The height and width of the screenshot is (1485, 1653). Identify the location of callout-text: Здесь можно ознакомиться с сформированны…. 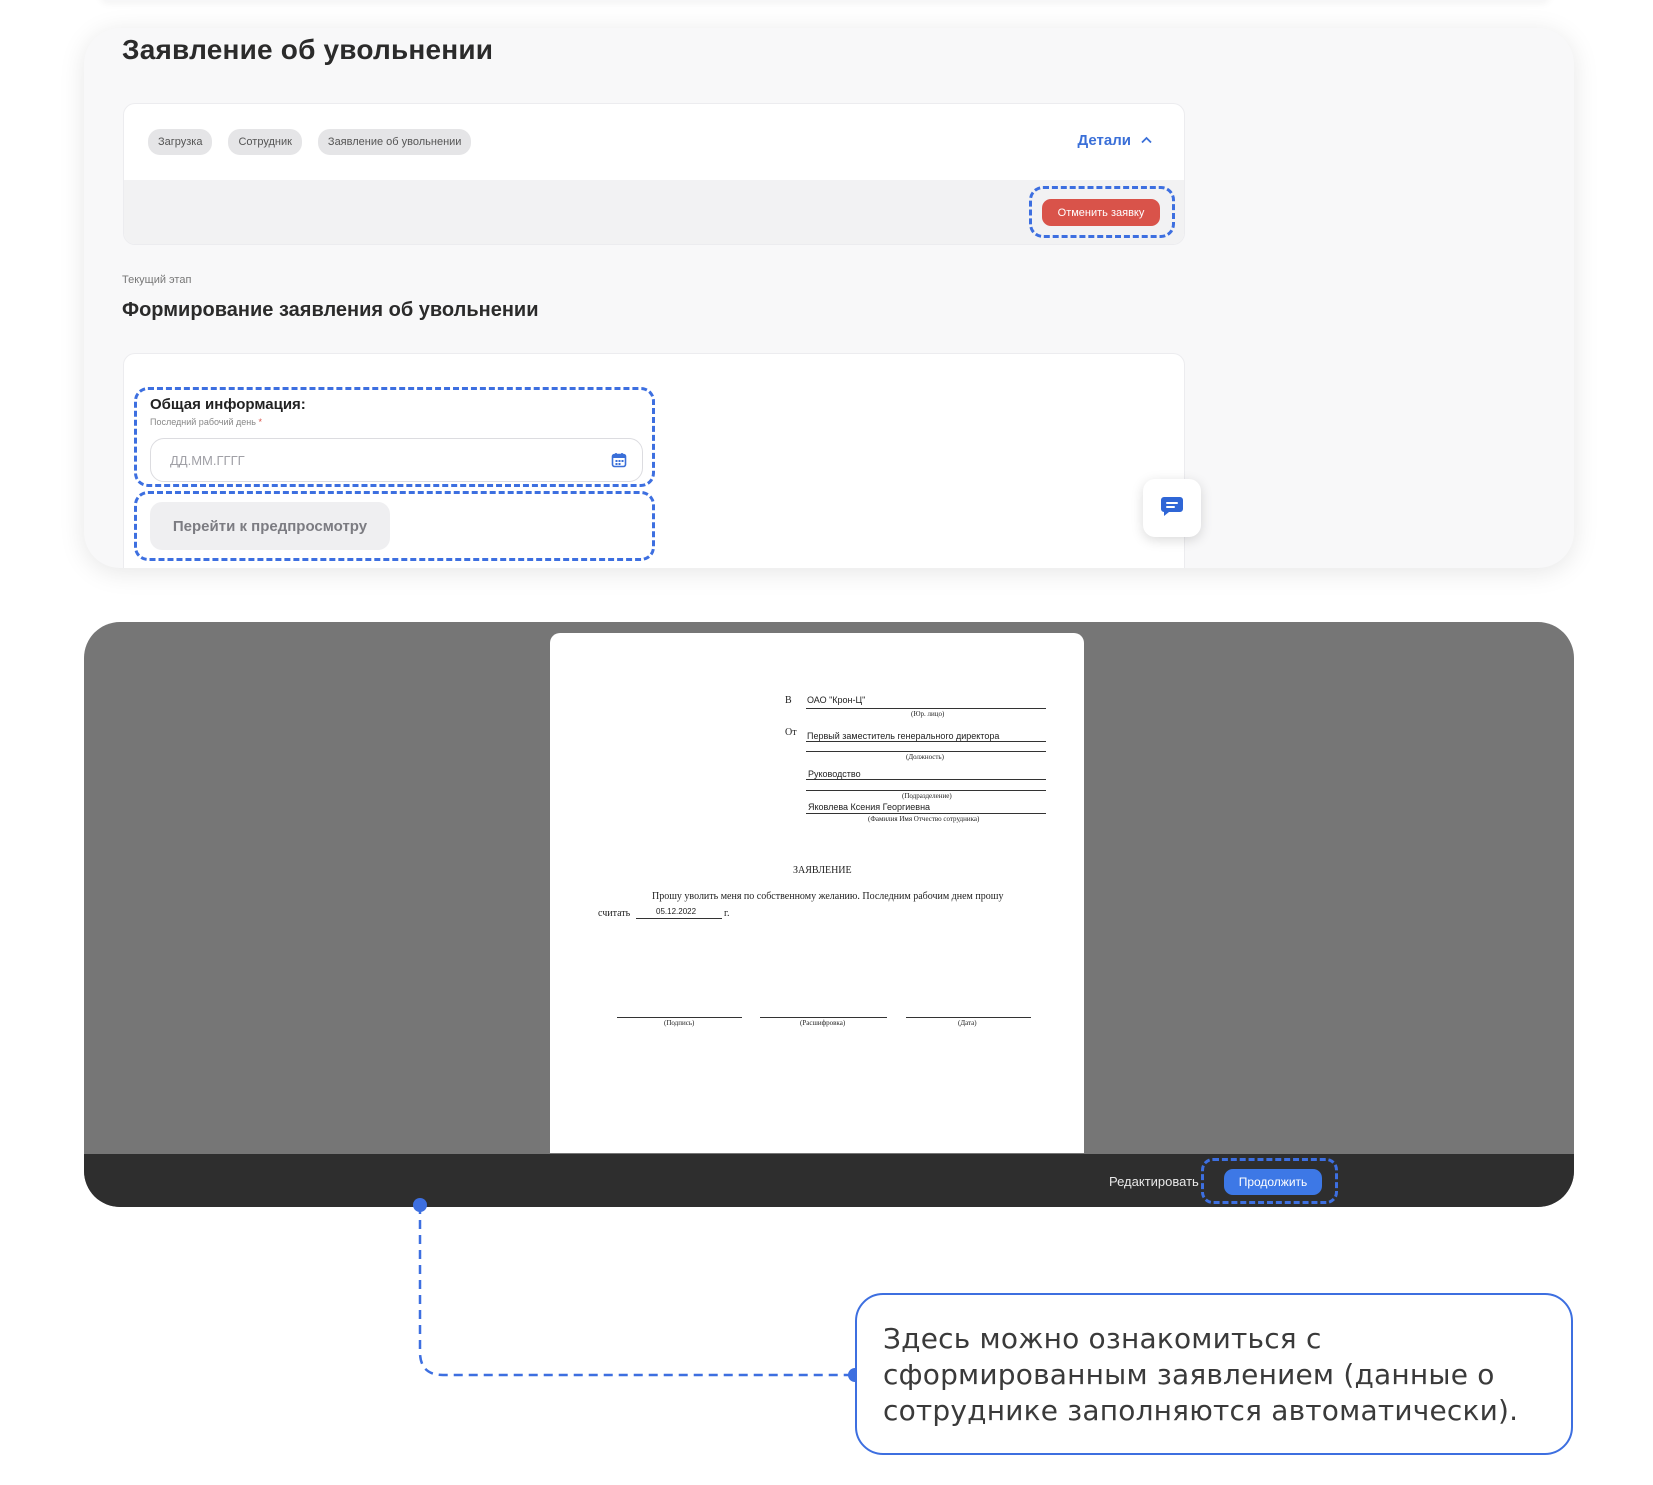
(1201, 1374).